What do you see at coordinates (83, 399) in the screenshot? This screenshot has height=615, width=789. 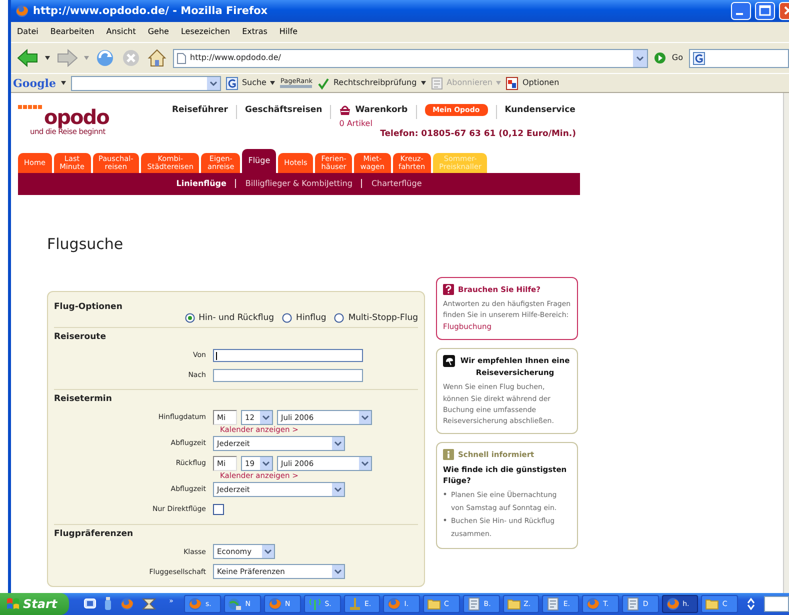 I see `section-title: Reisetermin` at bounding box center [83, 399].